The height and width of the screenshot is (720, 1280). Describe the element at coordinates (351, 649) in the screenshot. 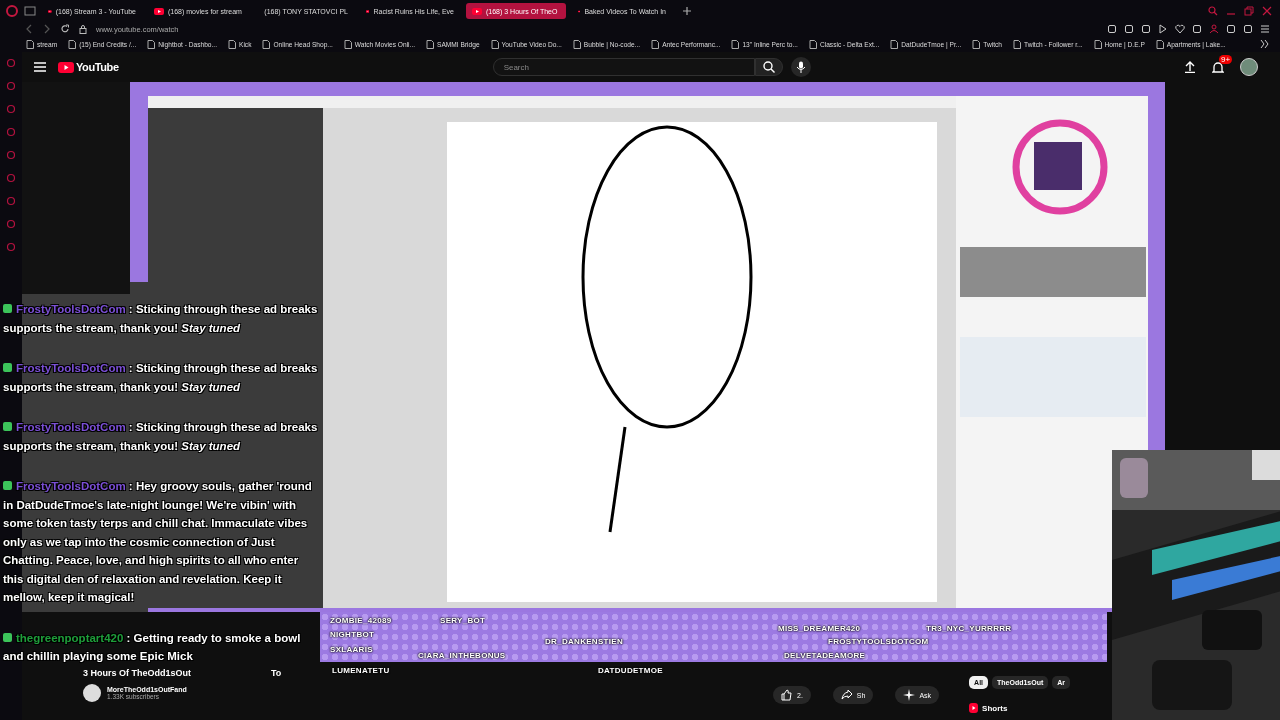

I see `viewer-name: SXLAARIS` at that location.